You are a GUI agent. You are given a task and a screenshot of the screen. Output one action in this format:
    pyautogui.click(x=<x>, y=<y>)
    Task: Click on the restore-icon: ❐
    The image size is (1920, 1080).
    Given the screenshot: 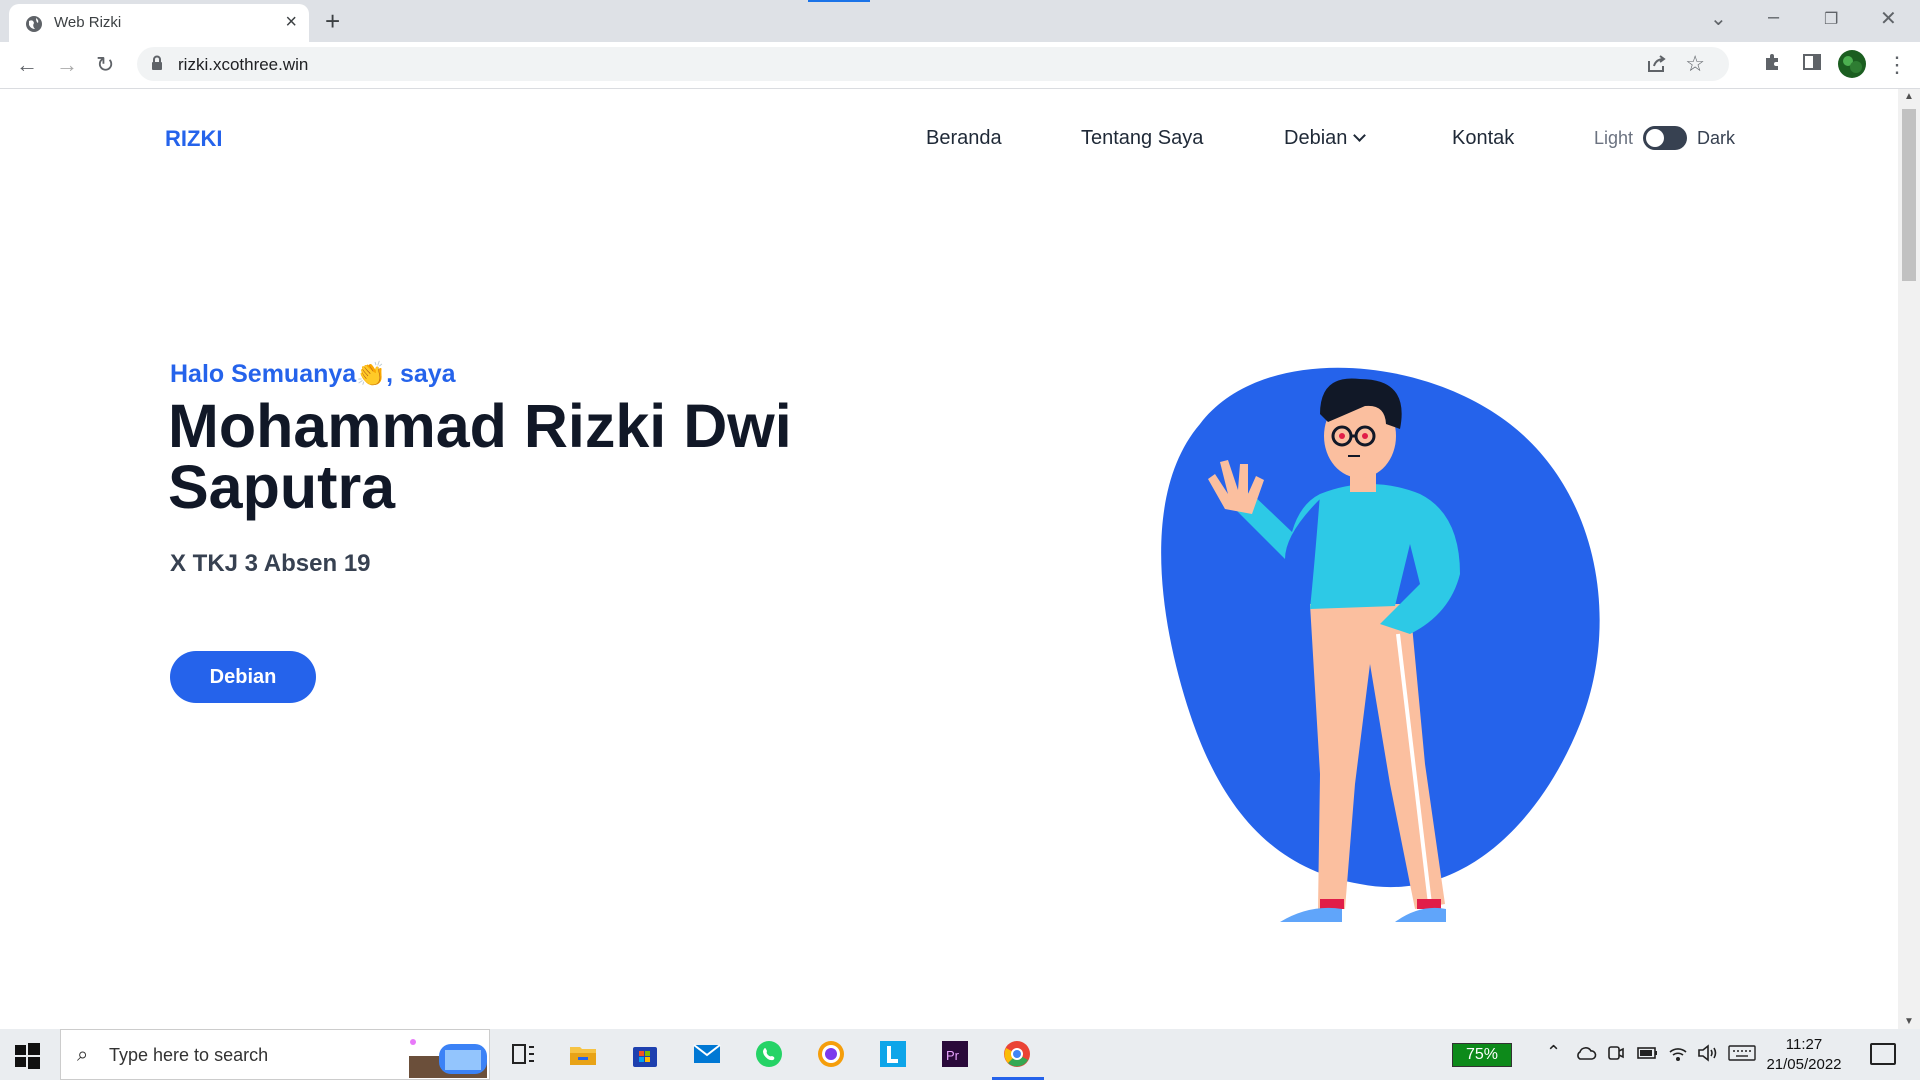 What is the action you would take?
    pyautogui.click(x=1831, y=19)
    